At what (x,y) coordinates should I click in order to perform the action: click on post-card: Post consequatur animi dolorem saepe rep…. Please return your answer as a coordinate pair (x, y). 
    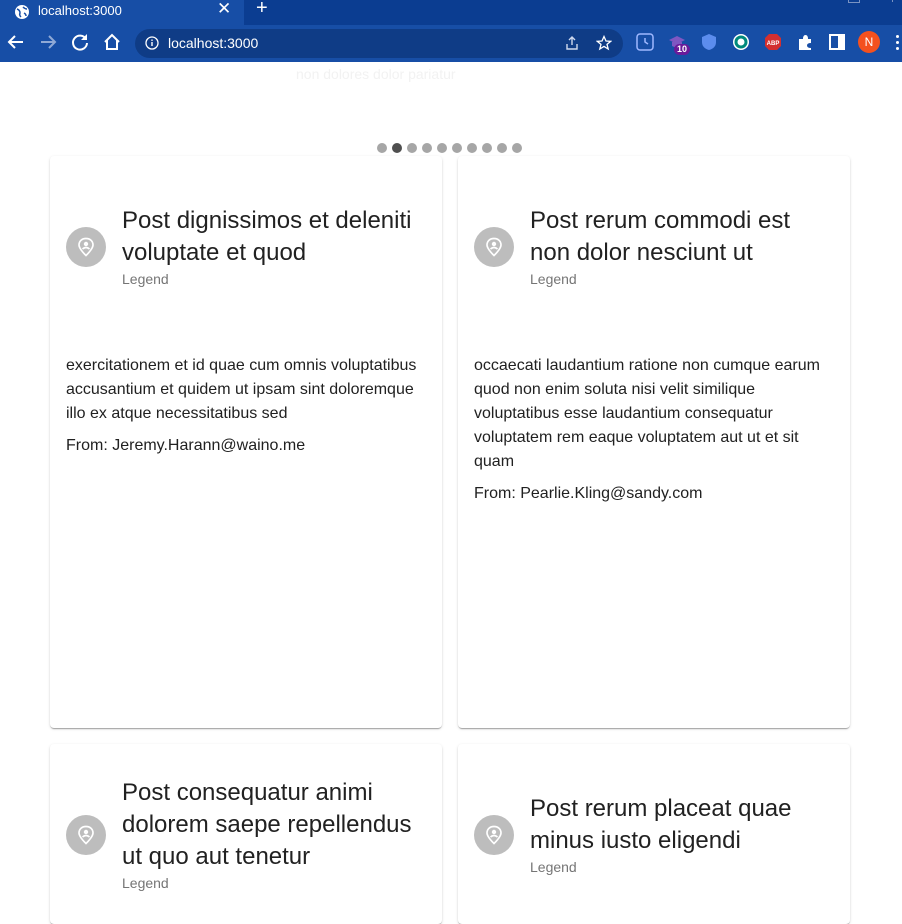
    Looking at the image, I should click on (246, 834).